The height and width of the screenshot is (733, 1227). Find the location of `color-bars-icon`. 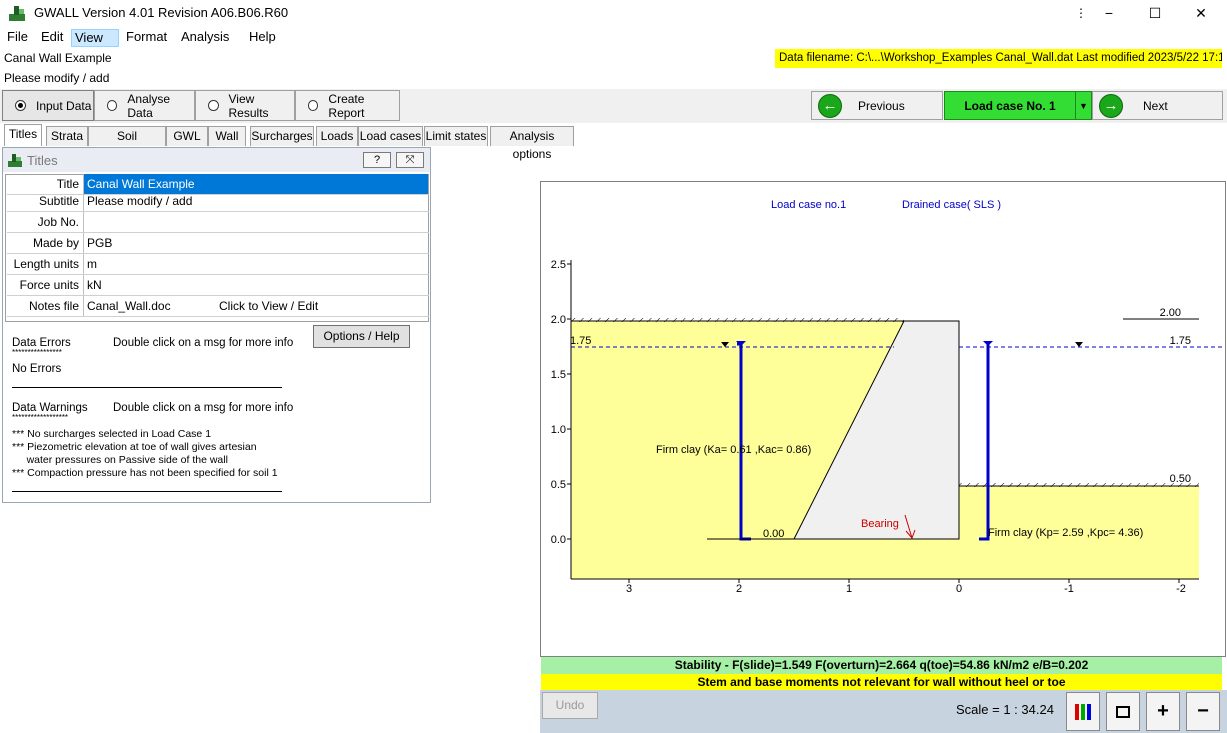

color-bars-icon is located at coordinates (1083, 711).